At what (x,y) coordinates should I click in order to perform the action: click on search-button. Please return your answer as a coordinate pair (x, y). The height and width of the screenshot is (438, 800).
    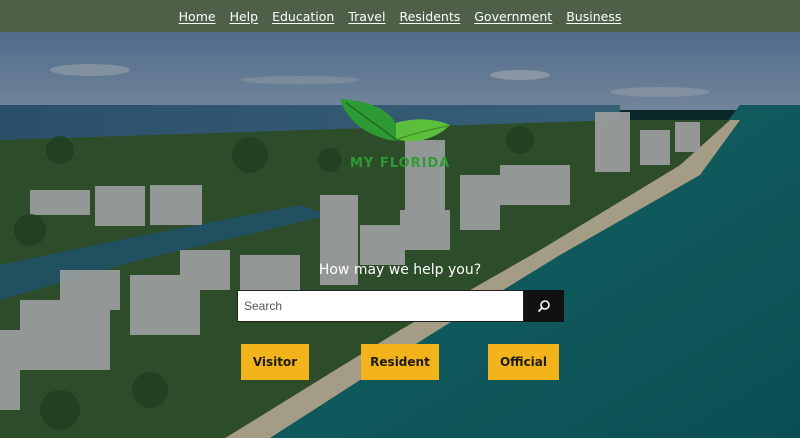
    Looking at the image, I should click on (544, 306).